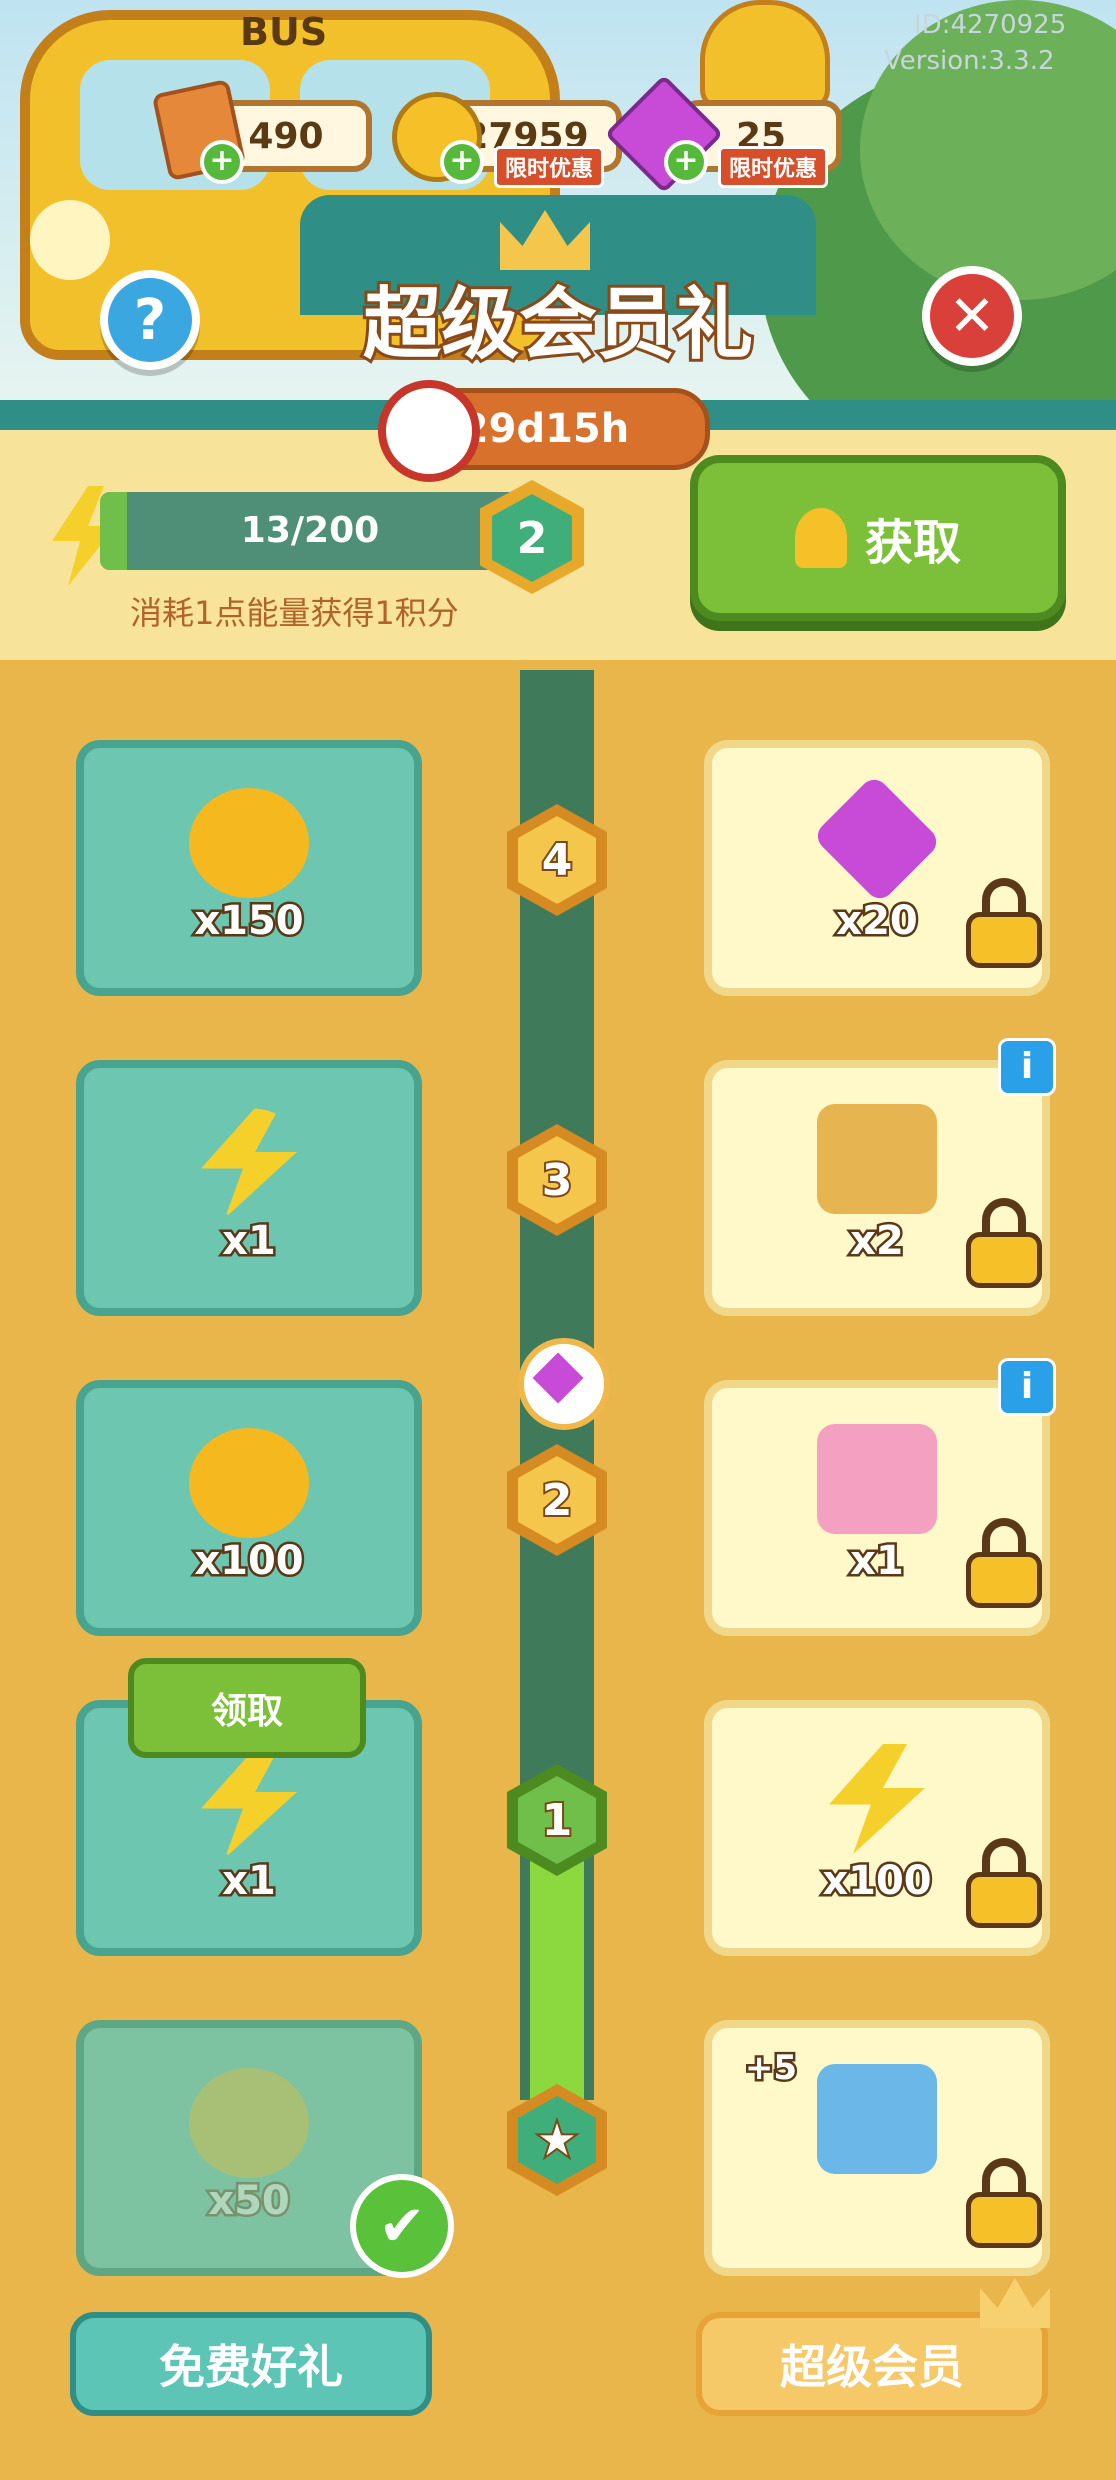 The height and width of the screenshot is (2480, 1116). Describe the element at coordinates (286, 136) in the screenshot. I see `ticket-value: 490` at that location.